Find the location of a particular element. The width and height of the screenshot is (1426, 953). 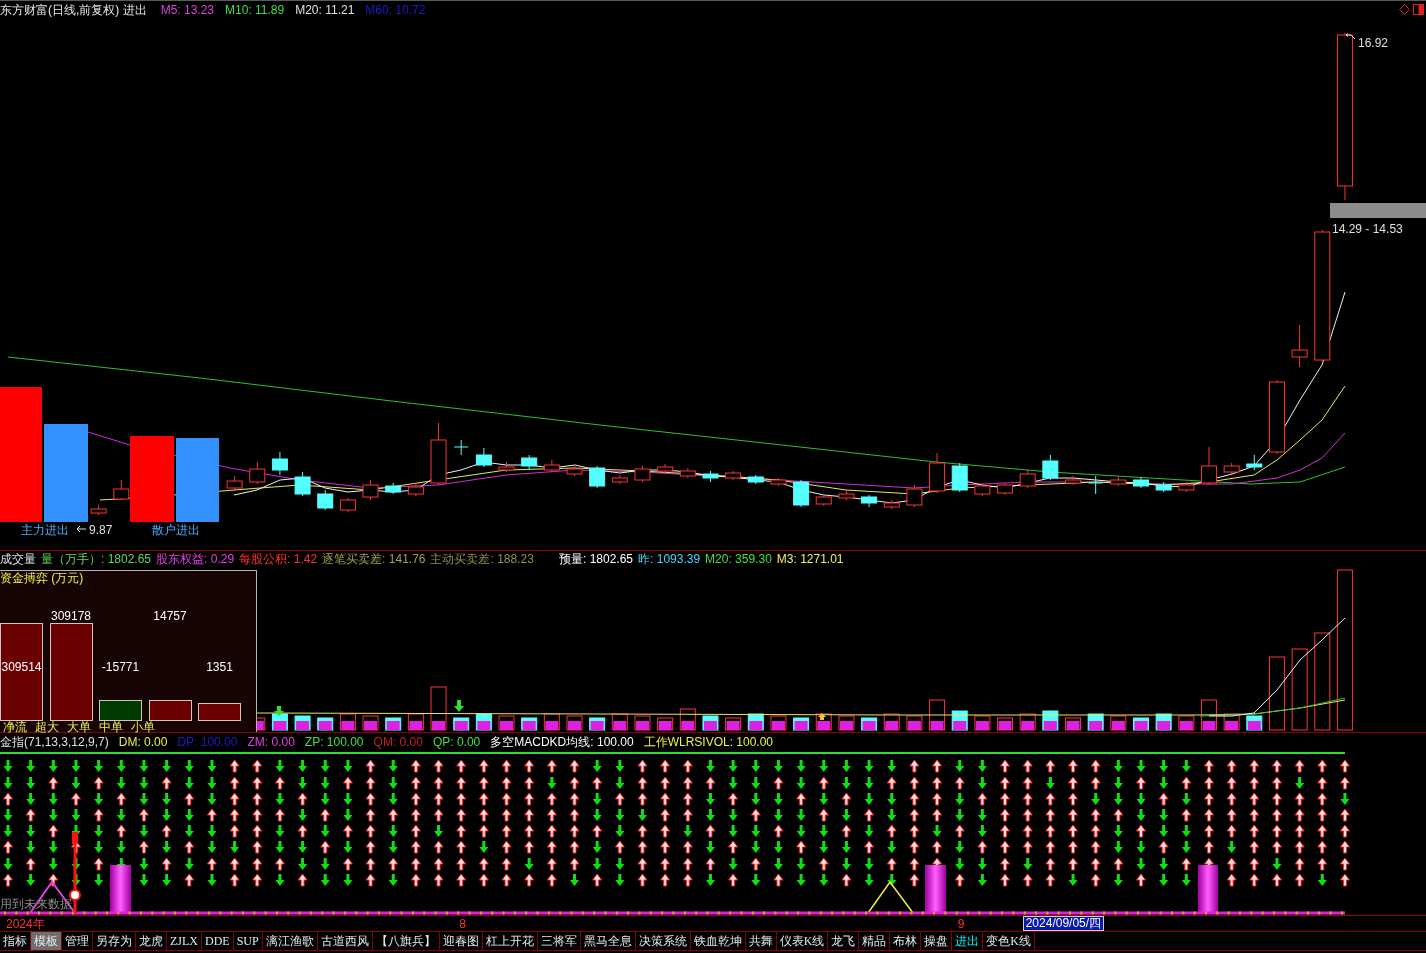

toolbar-tab: 龙飞 is located at coordinates (844, 941).